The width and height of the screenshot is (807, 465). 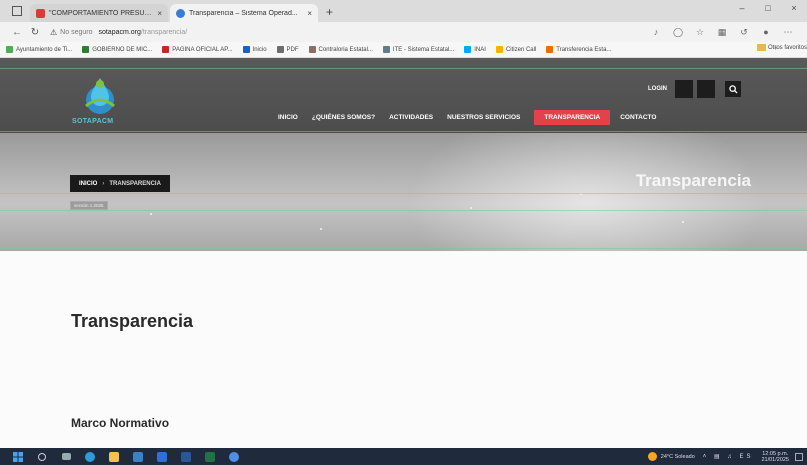 What do you see at coordinates (742, 8) in the screenshot?
I see `minimize-button: –` at bounding box center [742, 8].